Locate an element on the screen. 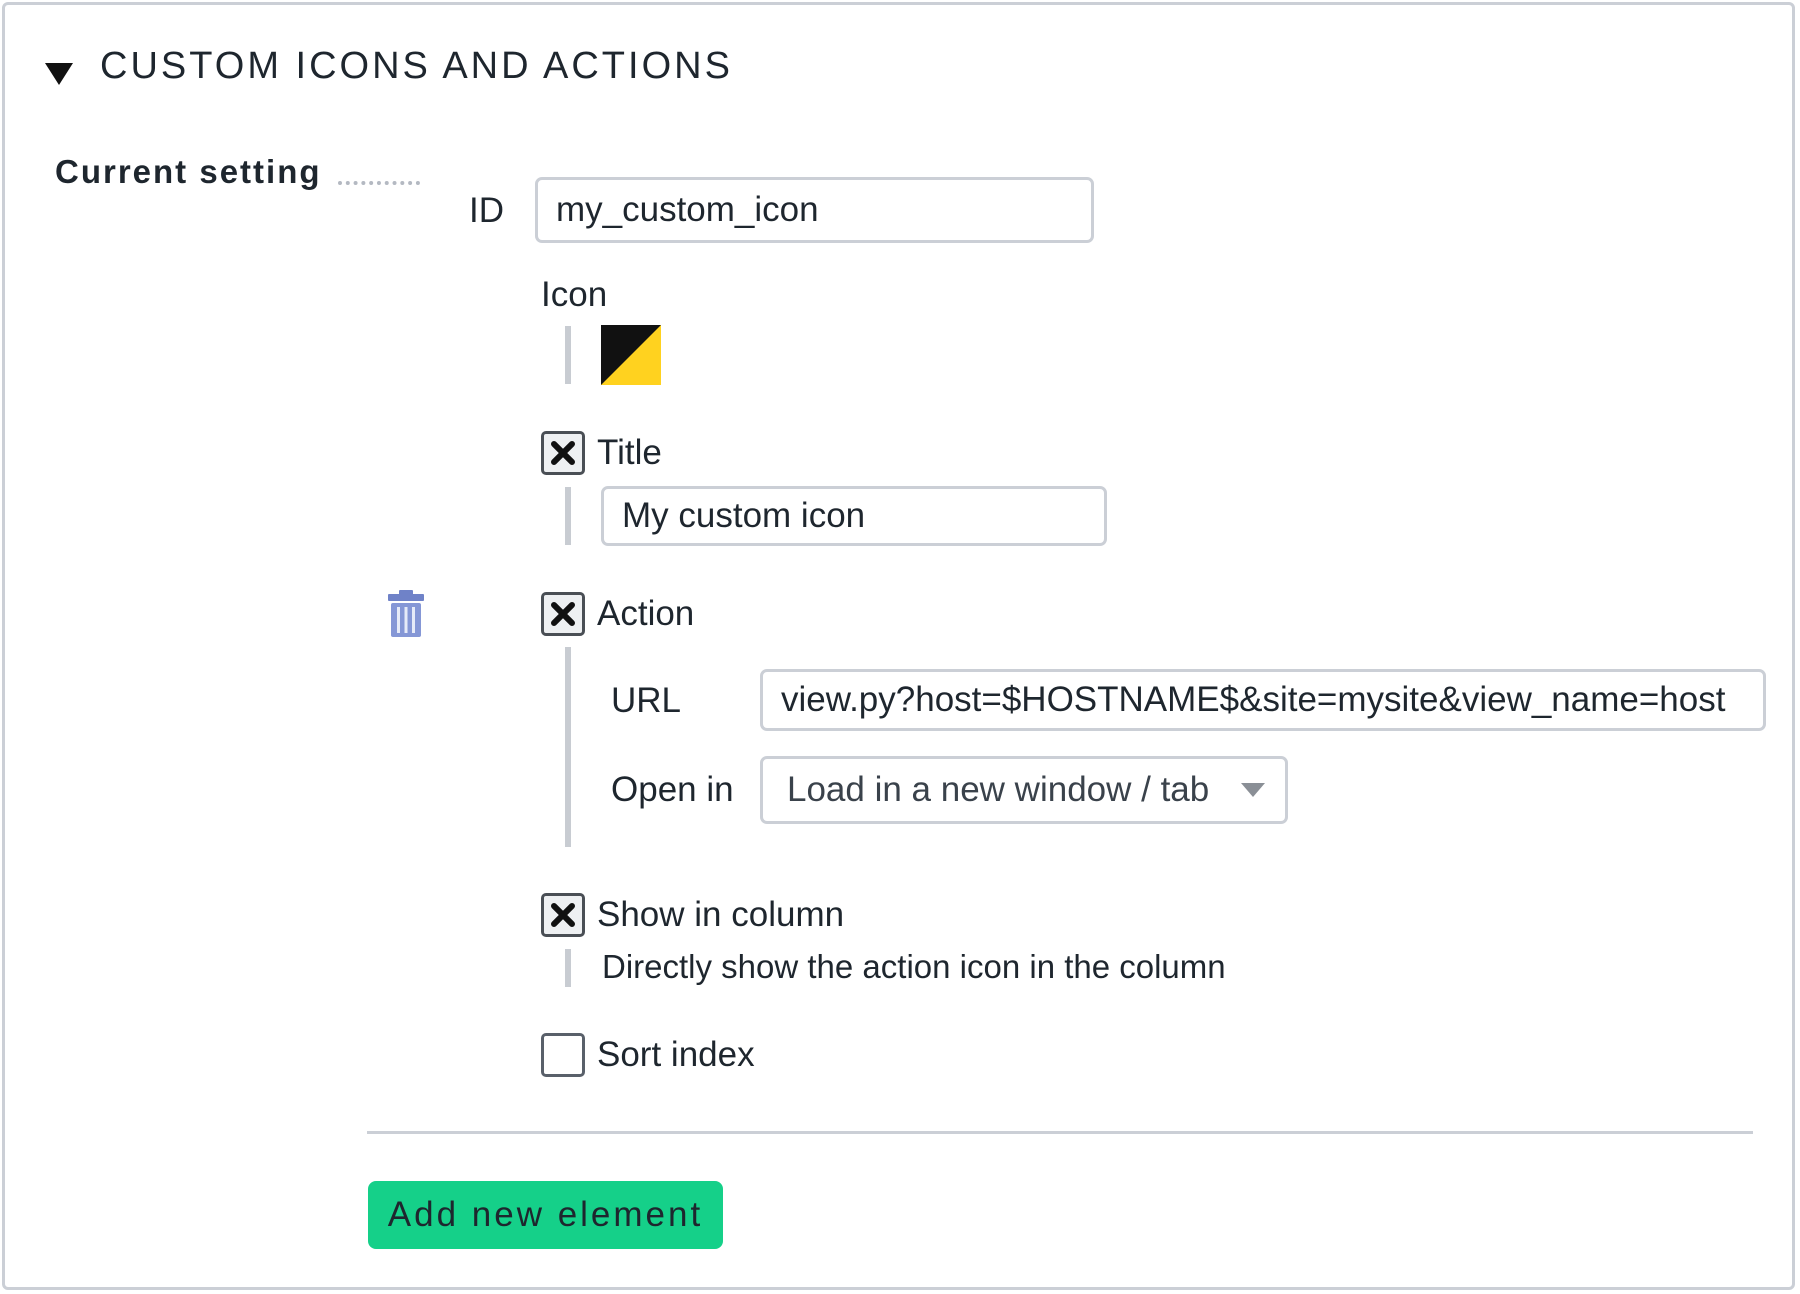  action-indent-bar is located at coordinates (568, 747).